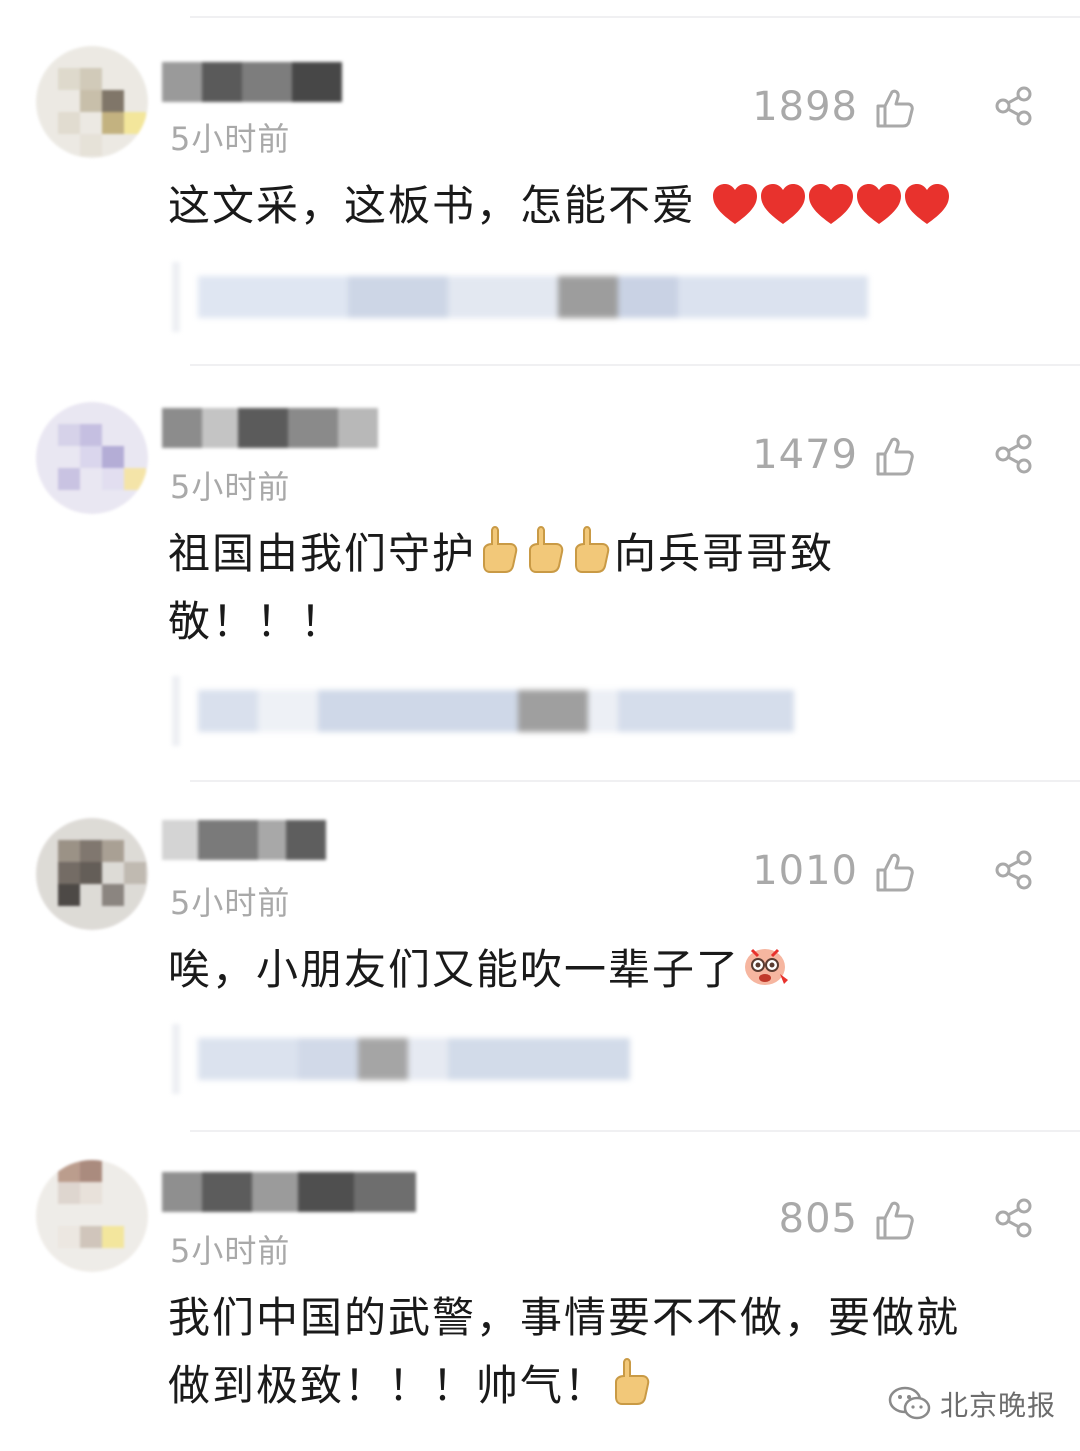 This screenshot has height=1451, width=1080. What do you see at coordinates (818, 1219) in the screenshot?
I see `like-count: 805` at bounding box center [818, 1219].